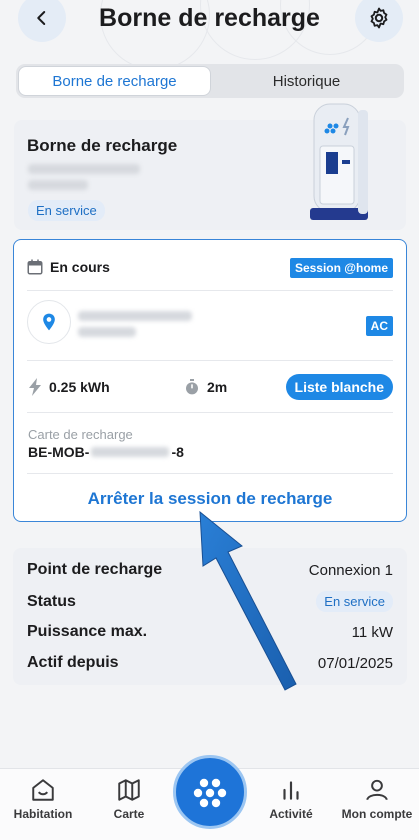 This screenshot has height=840, width=419. What do you see at coordinates (217, 387) in the screenshot?
I see `duration-value: 2m` at bounding box center [217, 387].